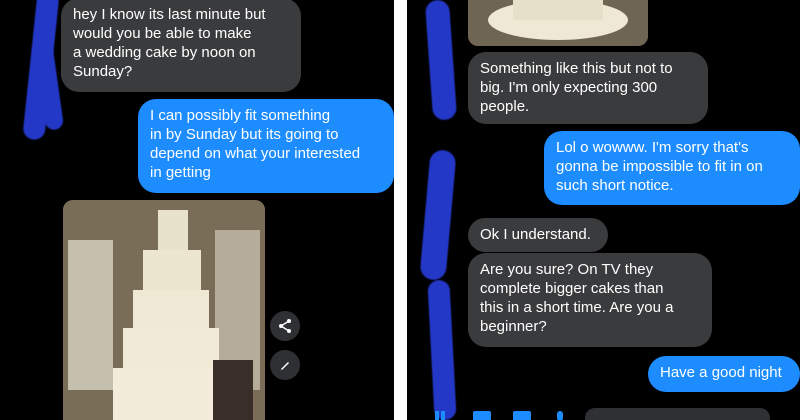 This screenshot has width=800, height=420. I want to click on edit-icon, so click(285, 366).